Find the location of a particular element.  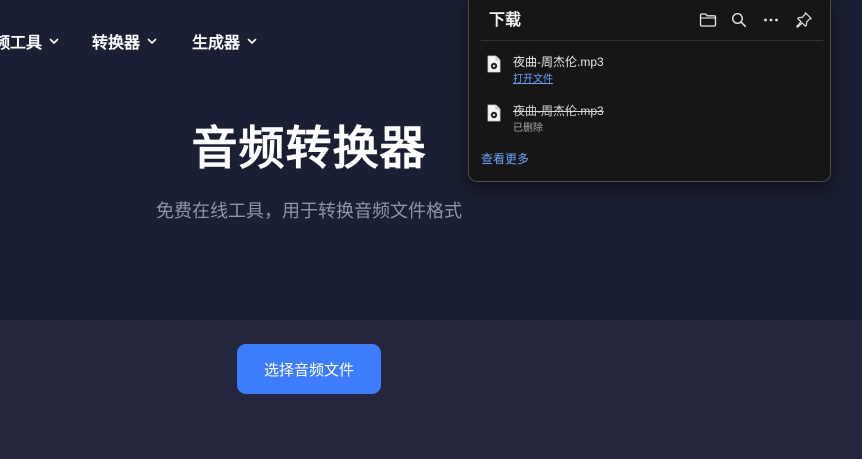

download-item: 夜曲-周杰伦.mp3 打开文件 is located at coordinates (651, 71).